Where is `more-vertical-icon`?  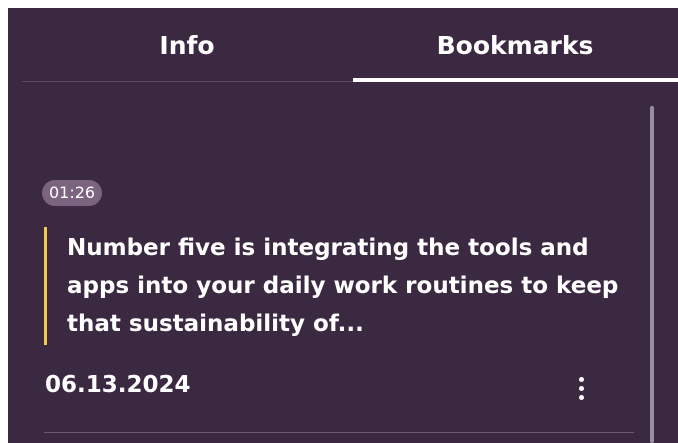
more-vertical-icon is located at coordinates (581, 388).